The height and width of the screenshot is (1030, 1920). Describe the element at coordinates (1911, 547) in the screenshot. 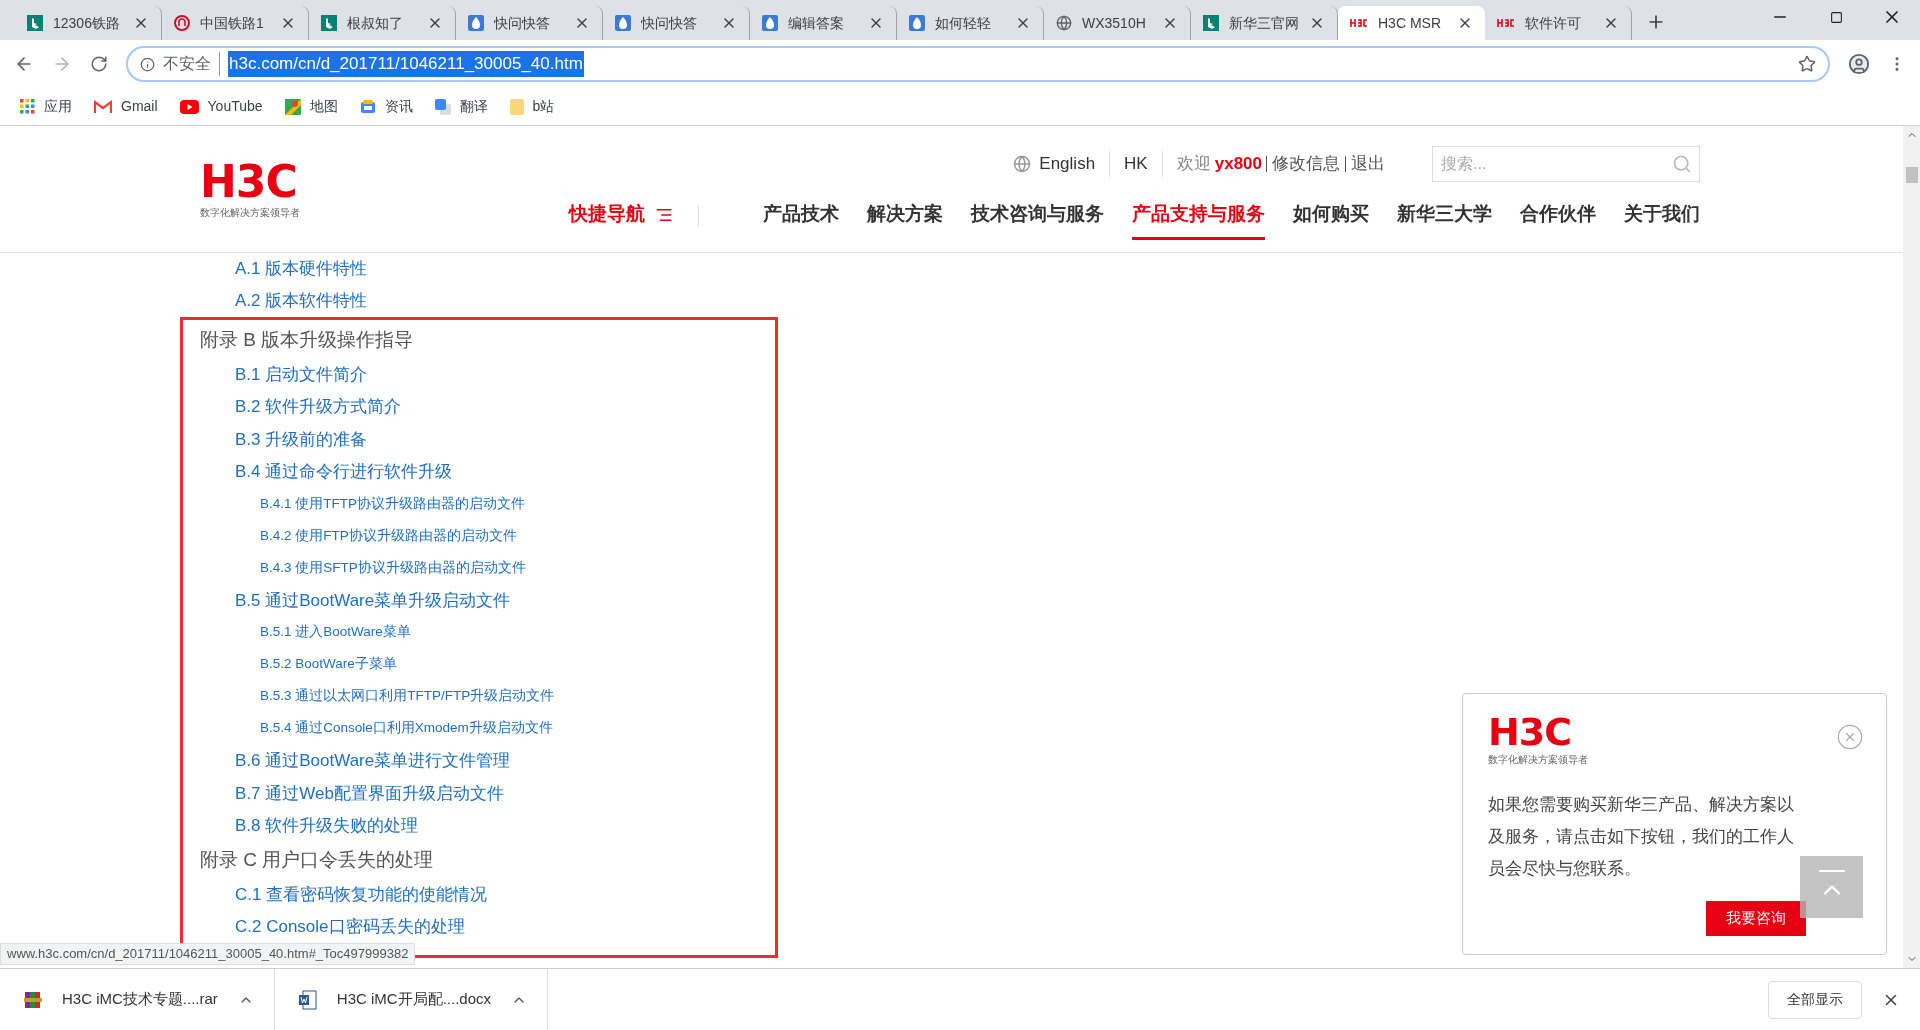

I see `scrollbar` at that location.